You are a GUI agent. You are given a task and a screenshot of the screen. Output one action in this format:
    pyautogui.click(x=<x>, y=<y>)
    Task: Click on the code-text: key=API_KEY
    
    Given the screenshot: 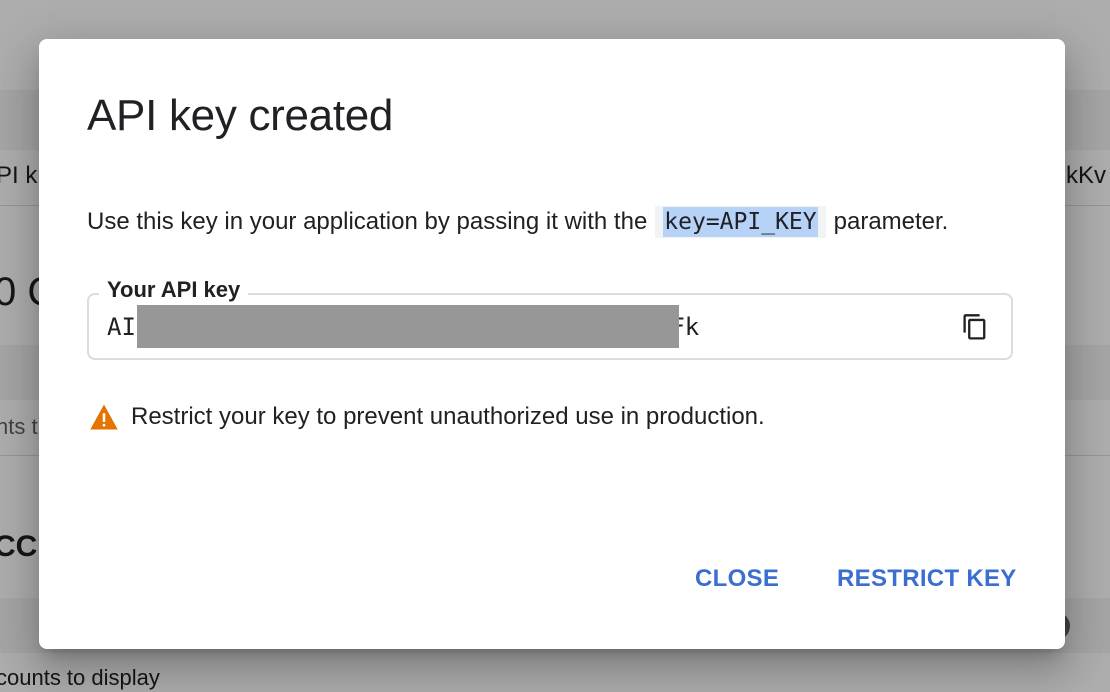 What is the action you would take?
    pyautogui.click(x=740, y=222)
    